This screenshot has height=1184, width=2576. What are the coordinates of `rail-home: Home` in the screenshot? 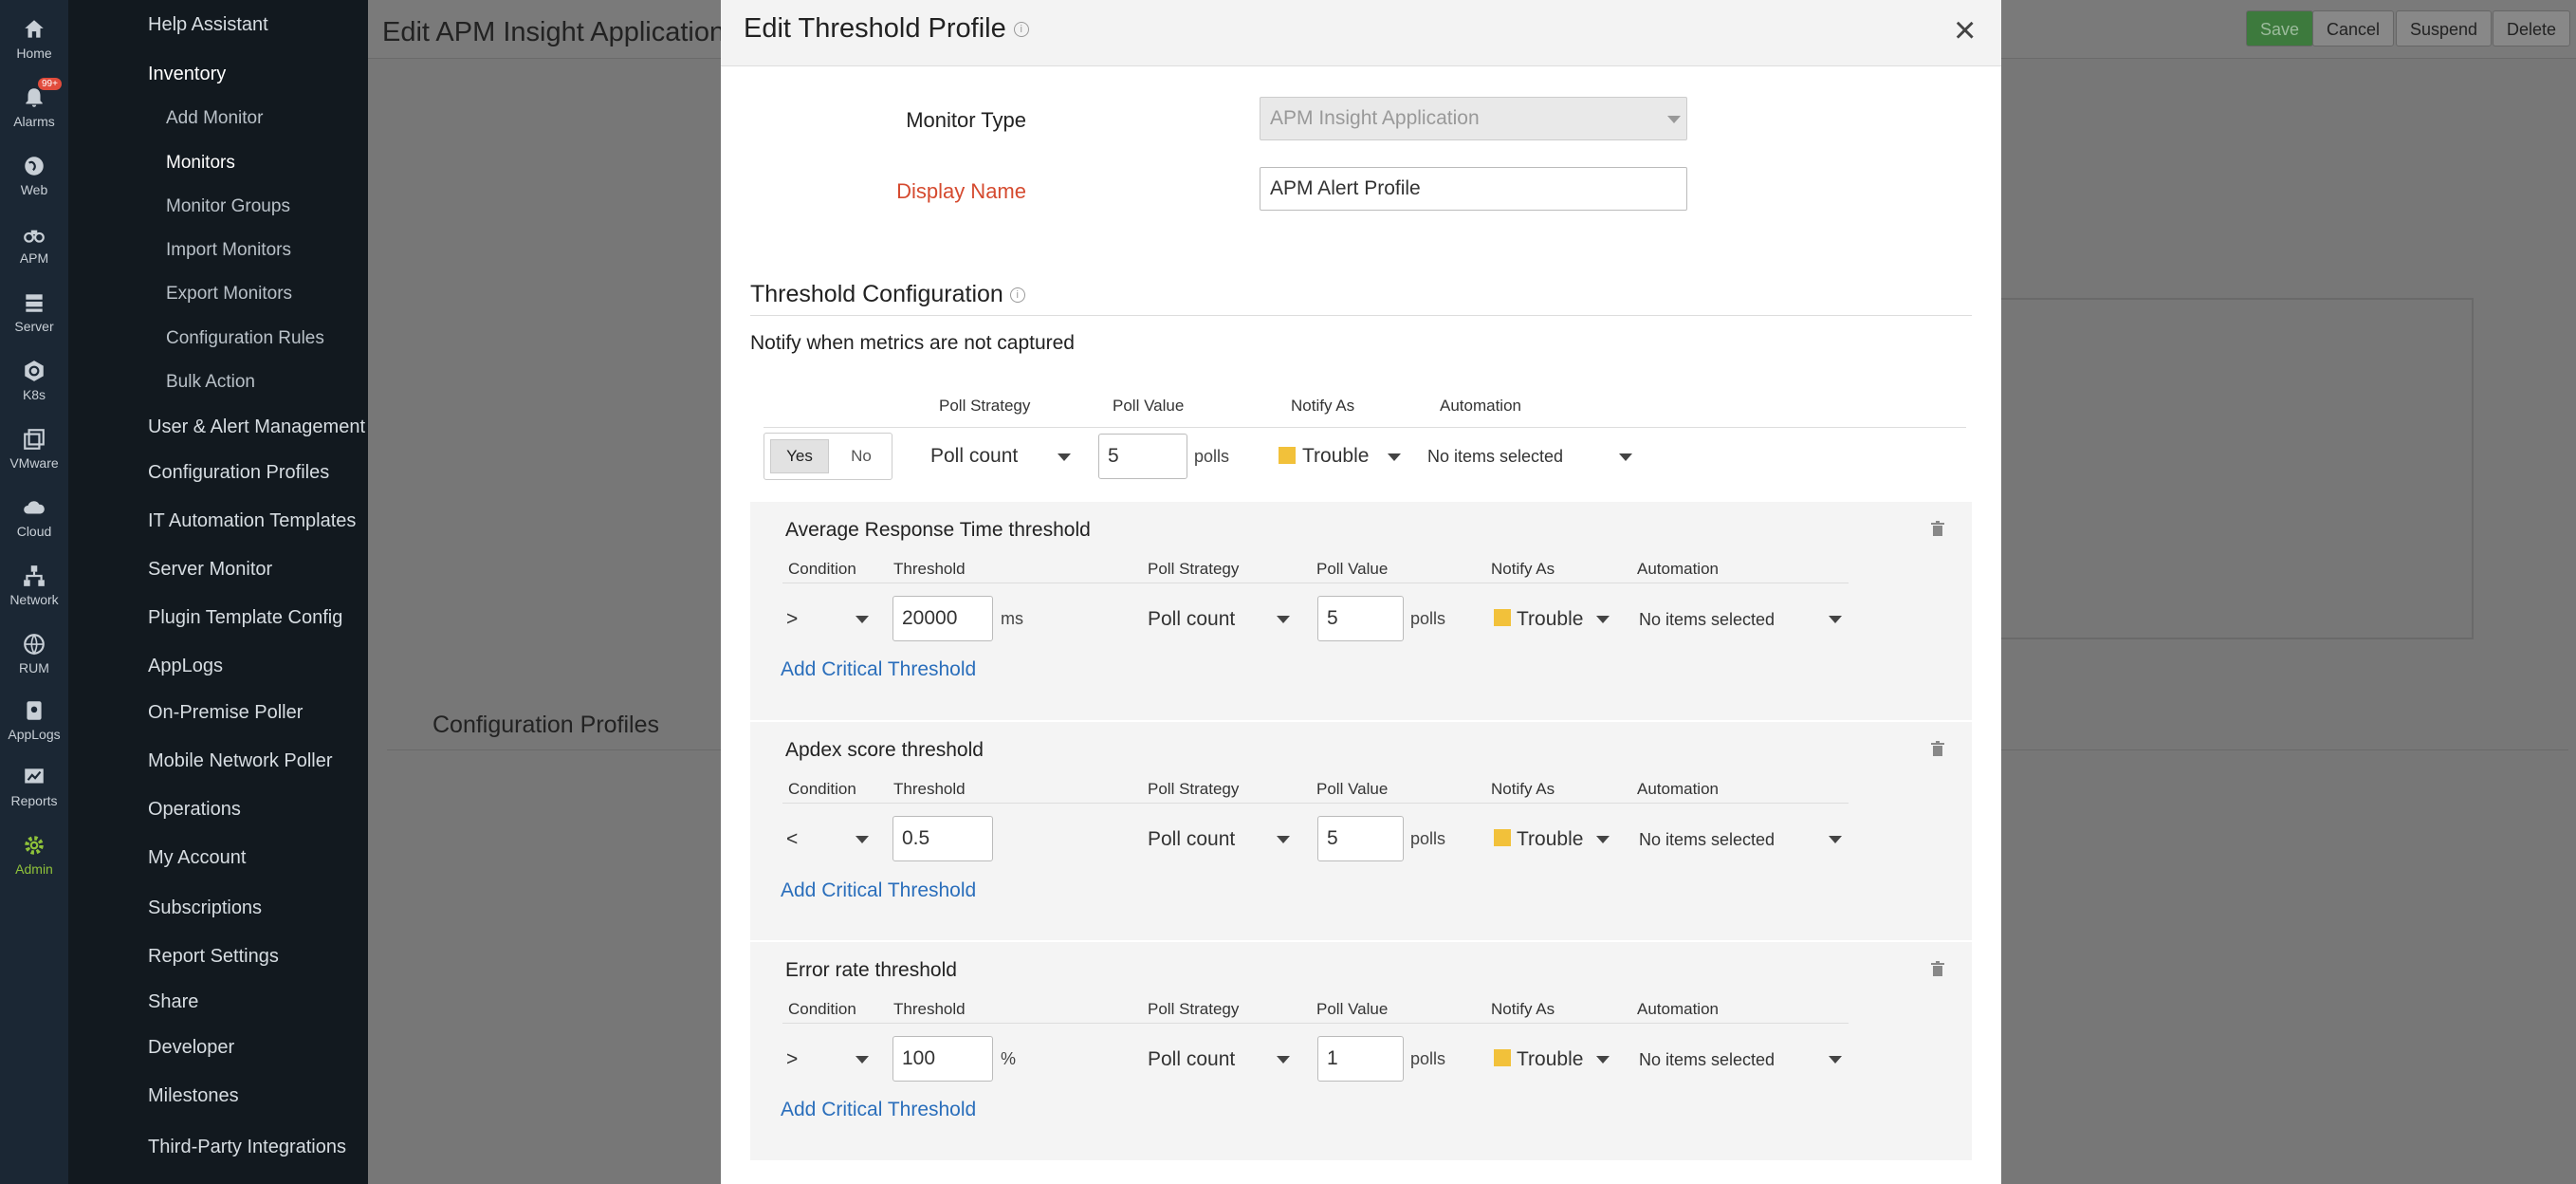 It's located at (34, 33).